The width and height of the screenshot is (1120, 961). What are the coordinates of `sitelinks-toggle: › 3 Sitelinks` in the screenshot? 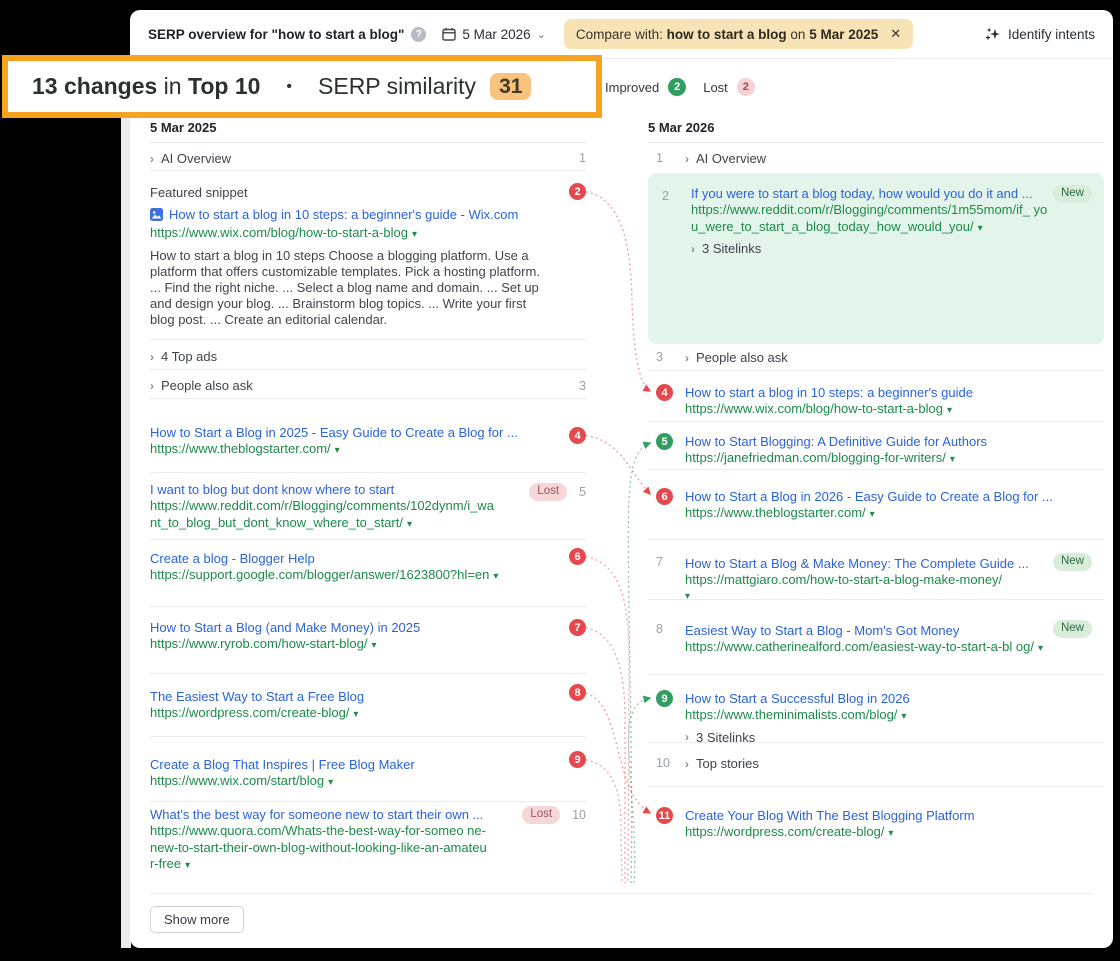 It's located at (869, 248).